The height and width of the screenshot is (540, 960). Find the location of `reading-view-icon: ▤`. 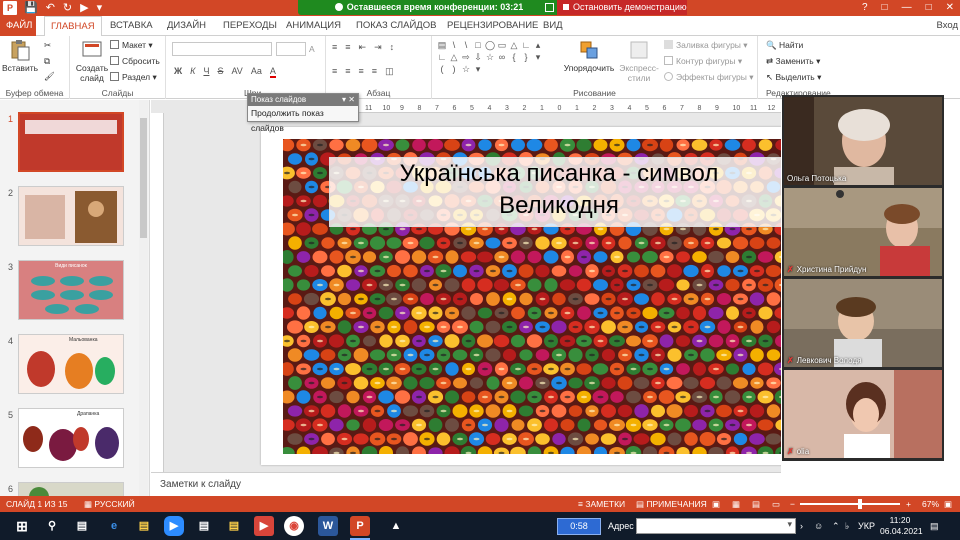

reading-view-icon: ▤ is located at coordinates (756, 504).